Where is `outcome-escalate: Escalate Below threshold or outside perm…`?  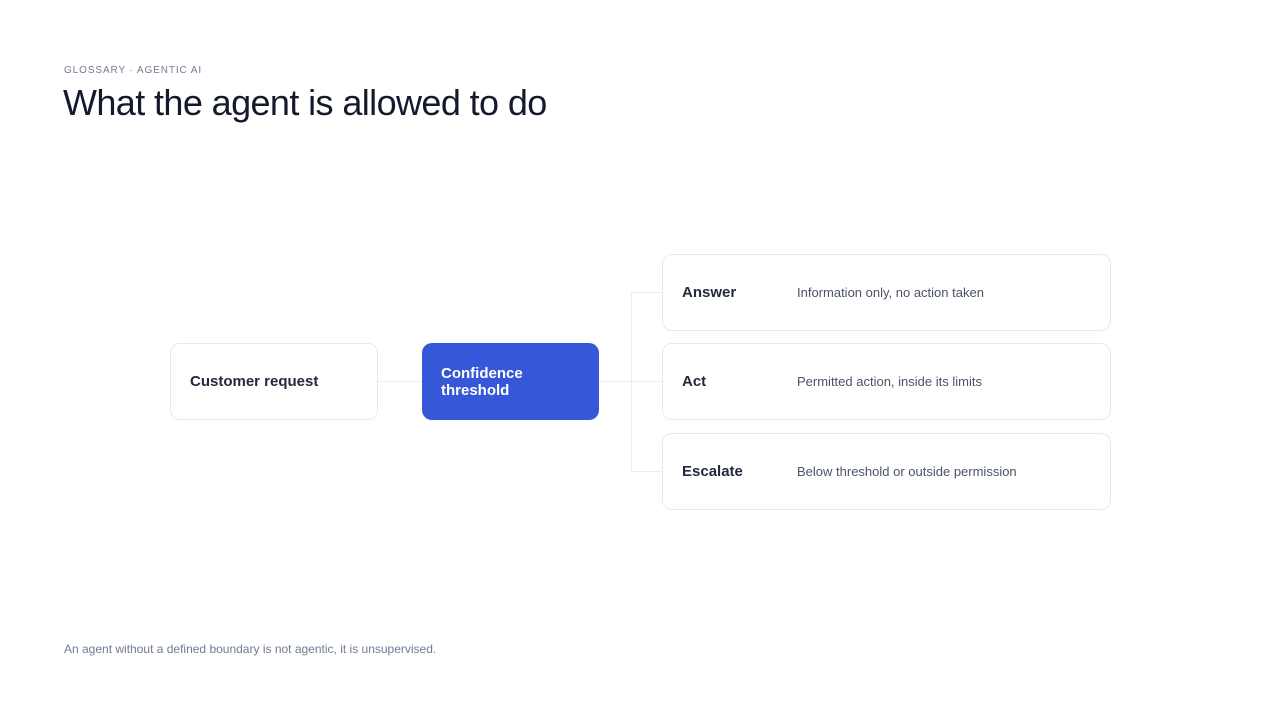 outcome-escalate: Escalate Below threshold or outside perm… is located at coordinates (886, 471).